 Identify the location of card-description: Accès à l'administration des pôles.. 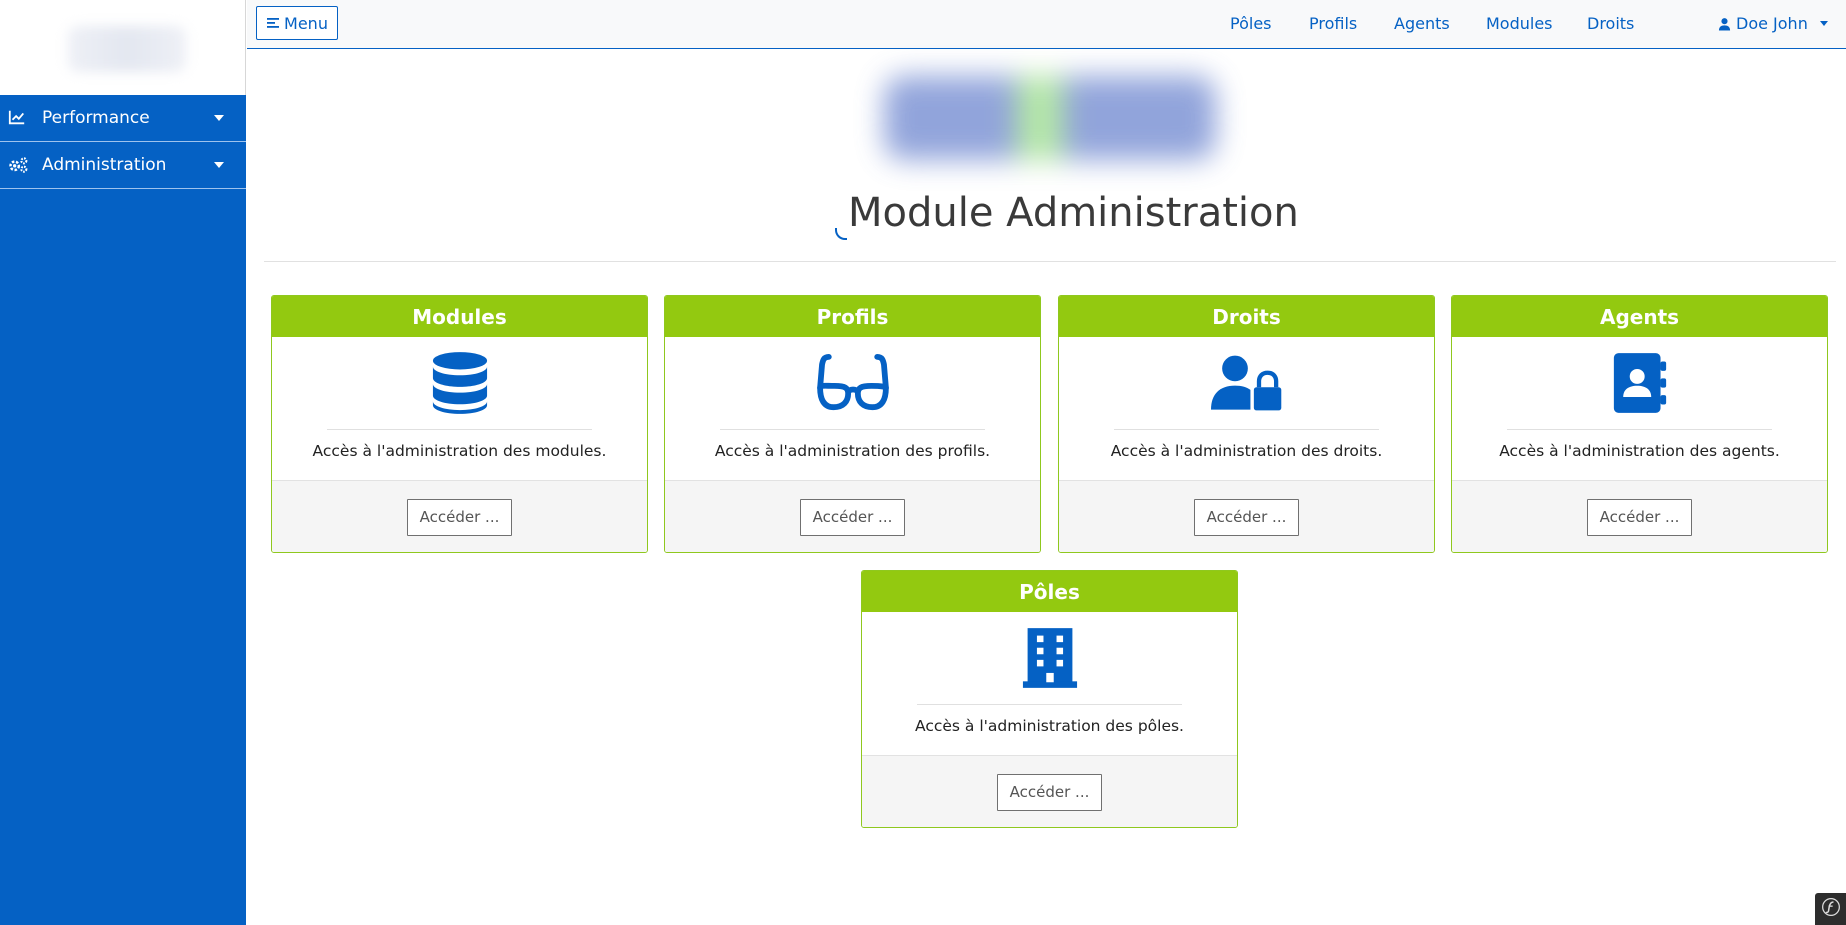
(1049, 726).